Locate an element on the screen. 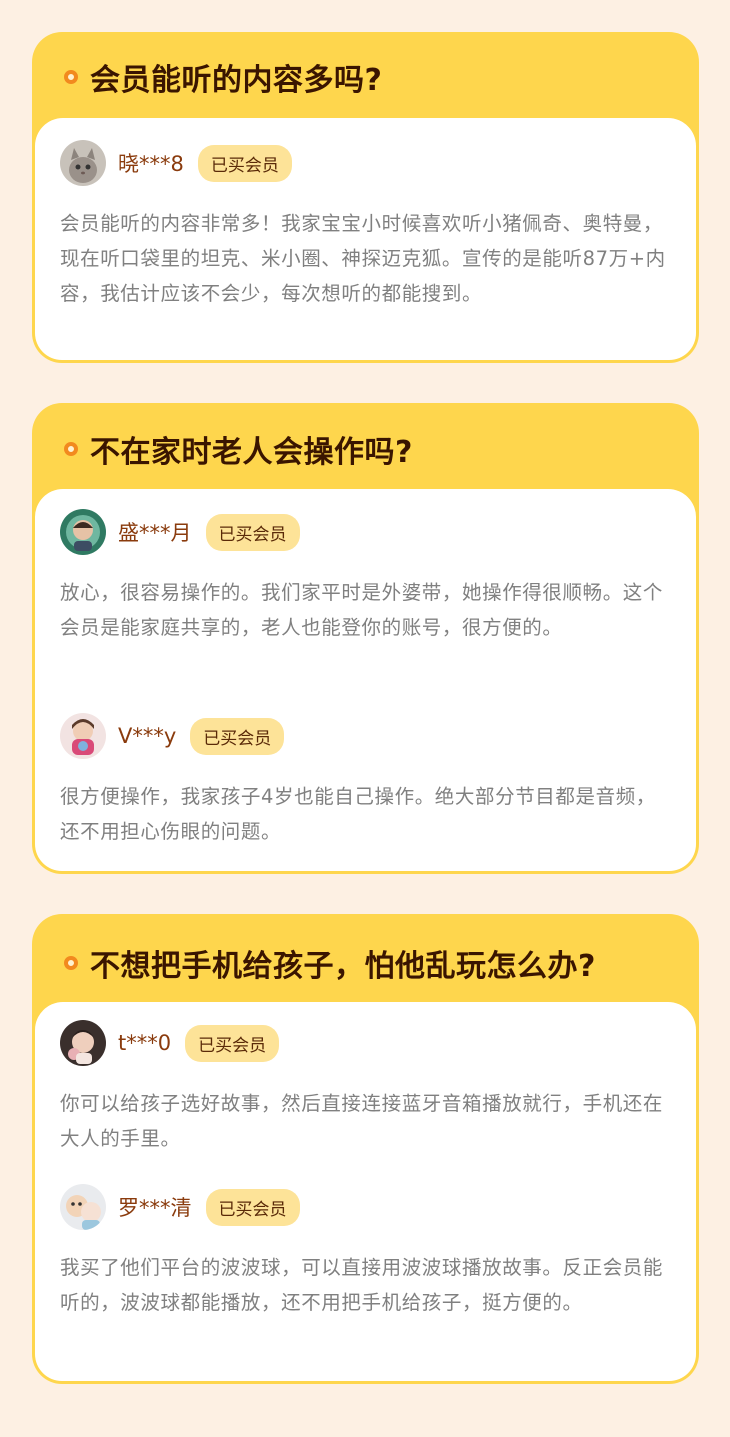  faq-card-title: 会员能听的内容多吗? is located at coordinates (365, 77).